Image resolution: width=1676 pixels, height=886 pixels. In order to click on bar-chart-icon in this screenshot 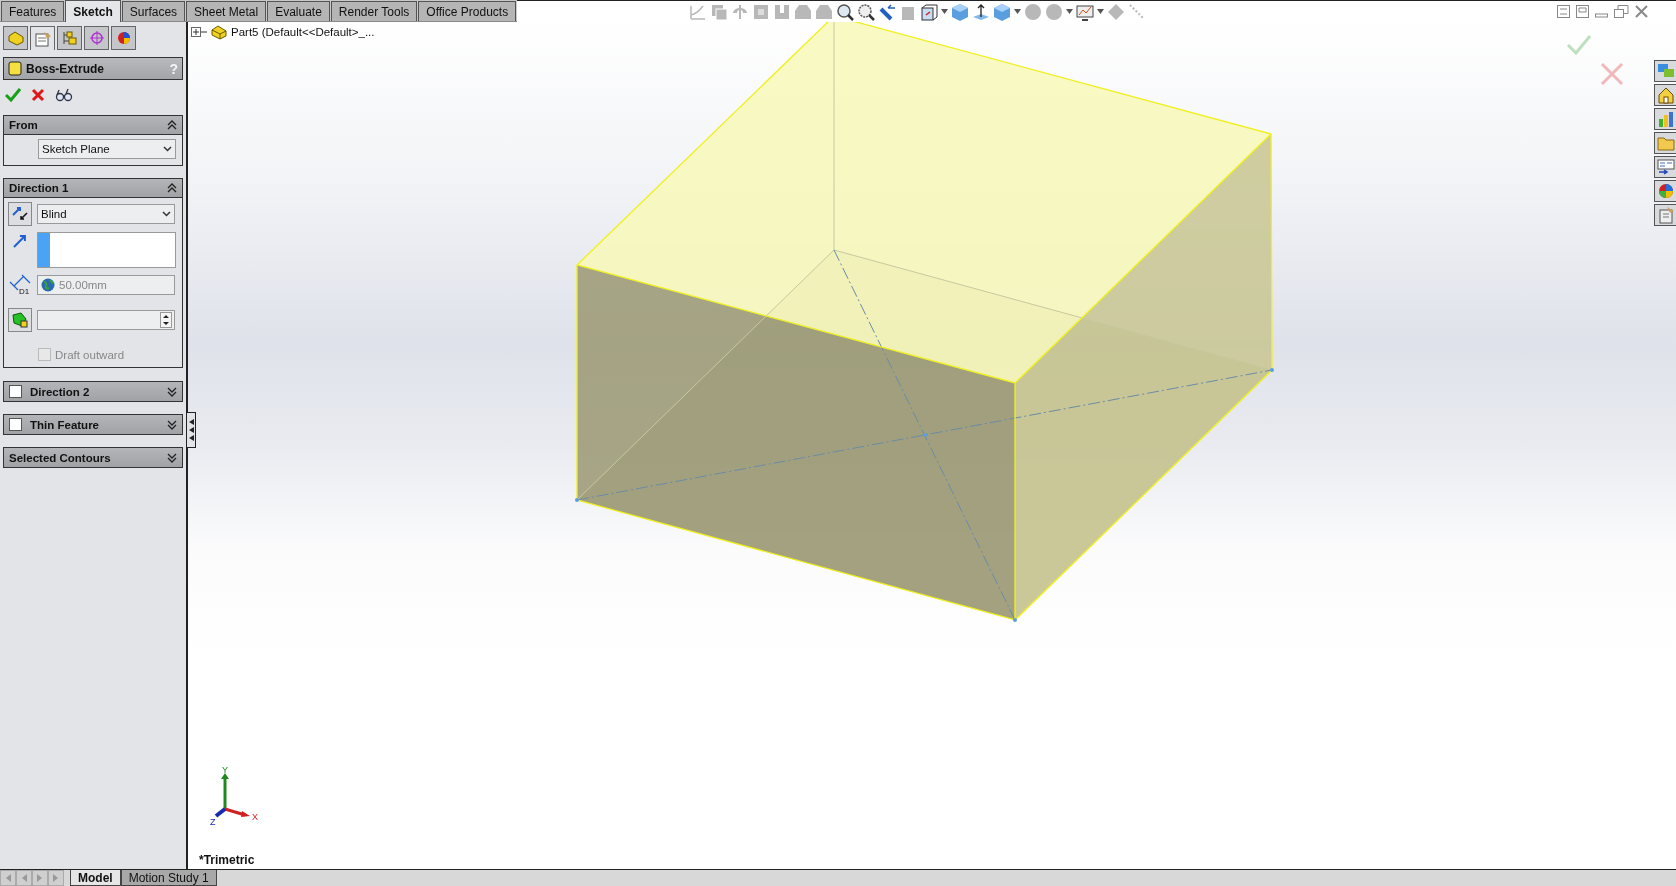, I will do `click(1665, 119)`.